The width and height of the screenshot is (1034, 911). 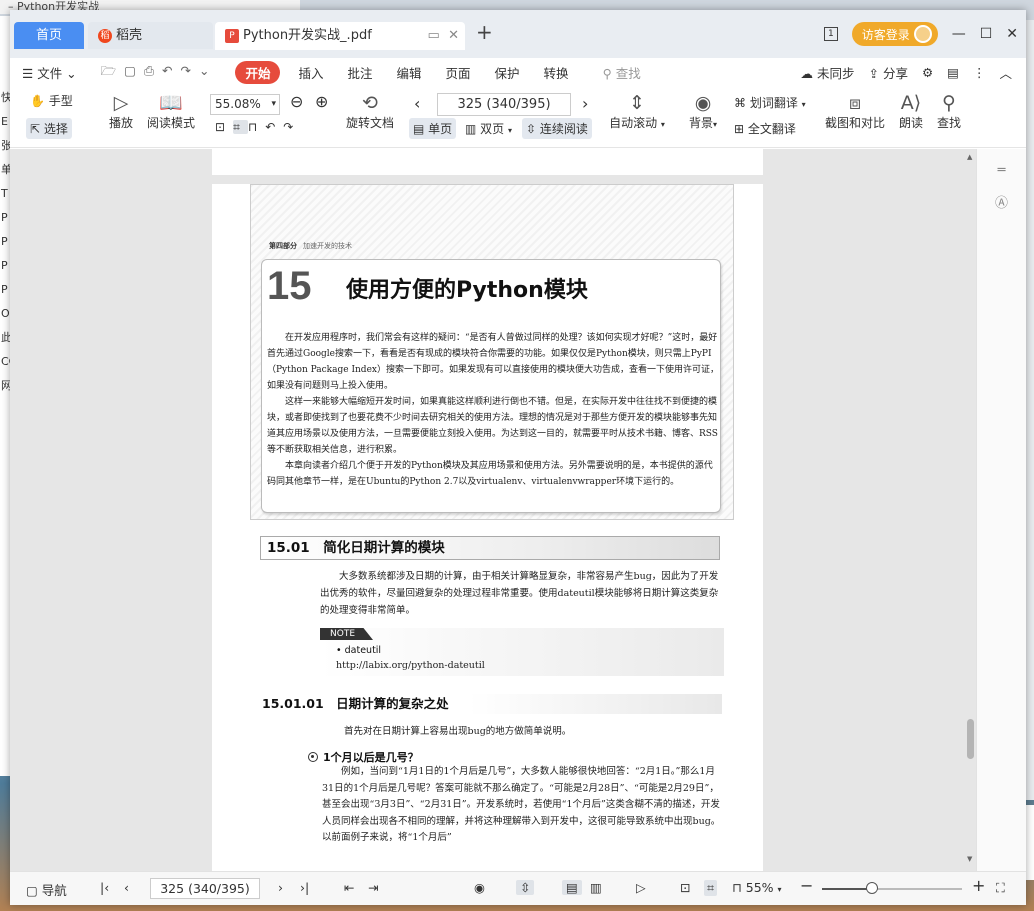 I want to click on zoom-out-icon: ⊖, so click(x=296, y=101).